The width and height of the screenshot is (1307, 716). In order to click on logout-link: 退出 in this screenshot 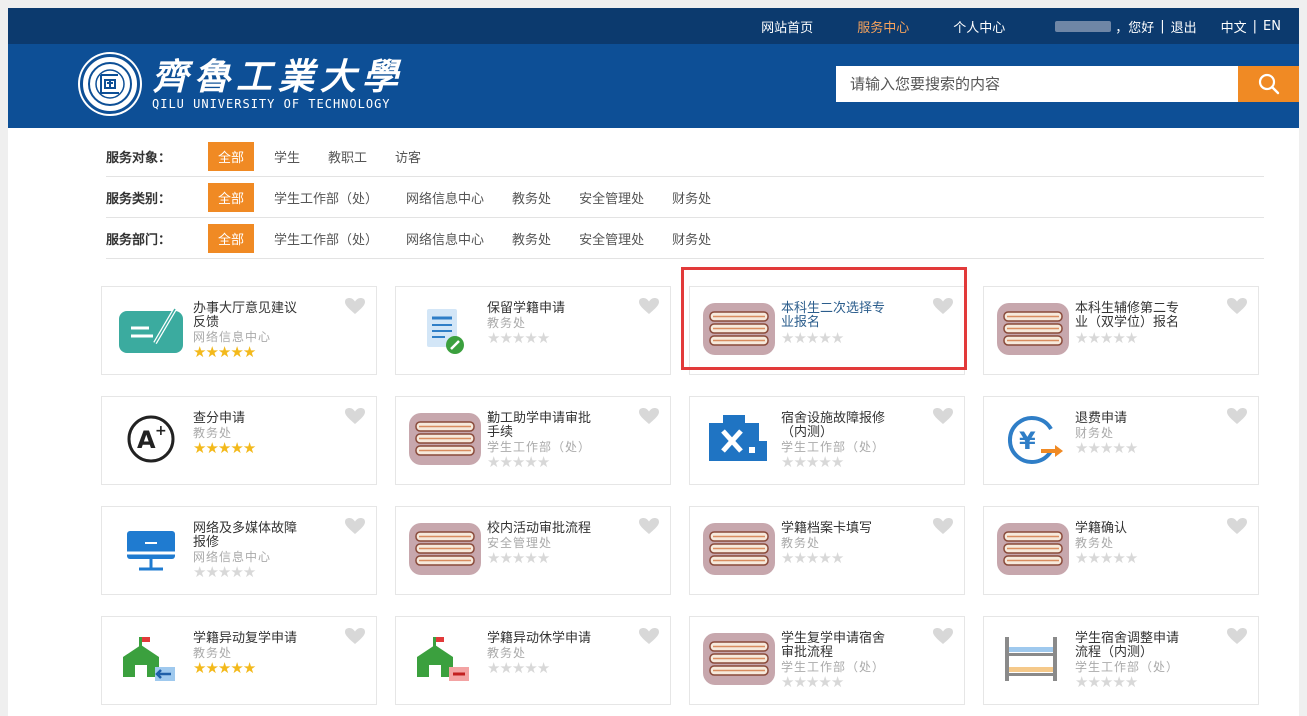, I will do `click(1184, 26)`.